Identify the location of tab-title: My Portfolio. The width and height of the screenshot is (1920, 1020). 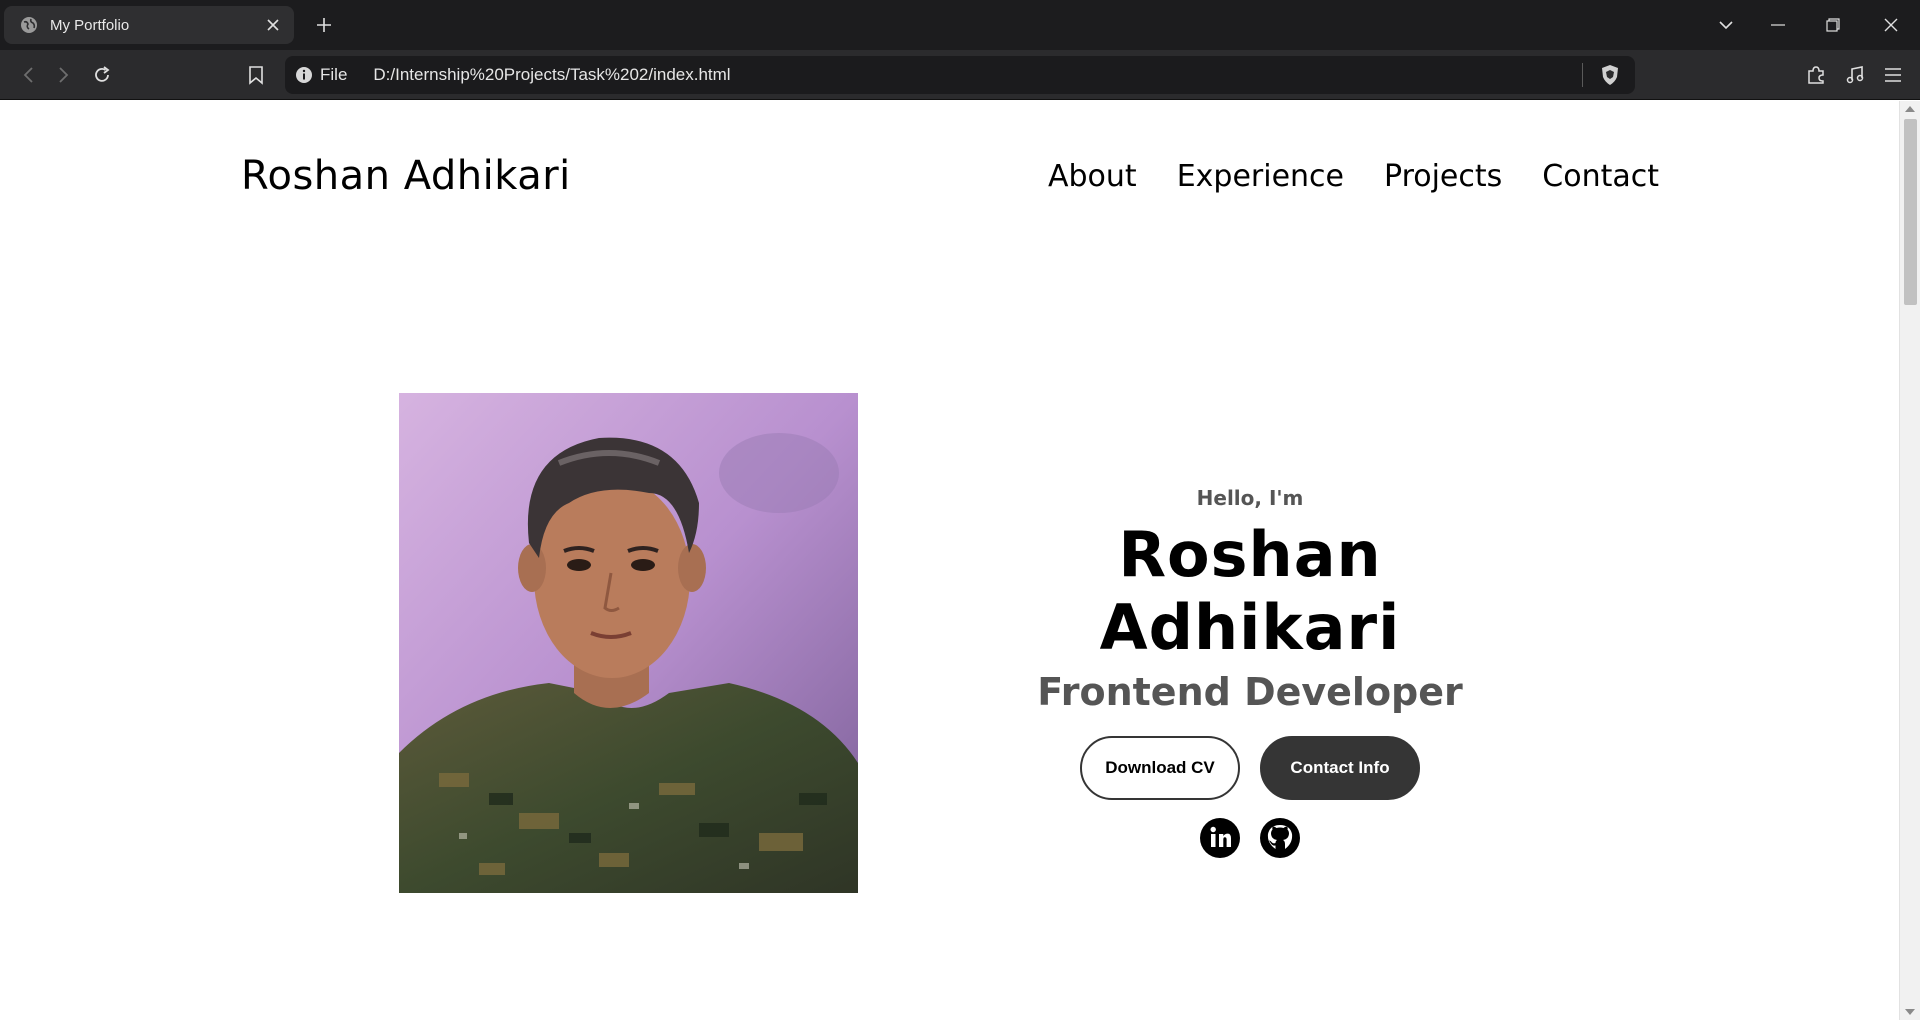
(90, 25).